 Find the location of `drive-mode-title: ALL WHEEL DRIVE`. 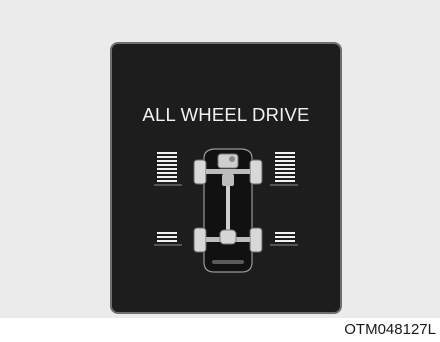

drive-mode-title: ALL WHEEL DRIVE is located at coordinates (226, 114).